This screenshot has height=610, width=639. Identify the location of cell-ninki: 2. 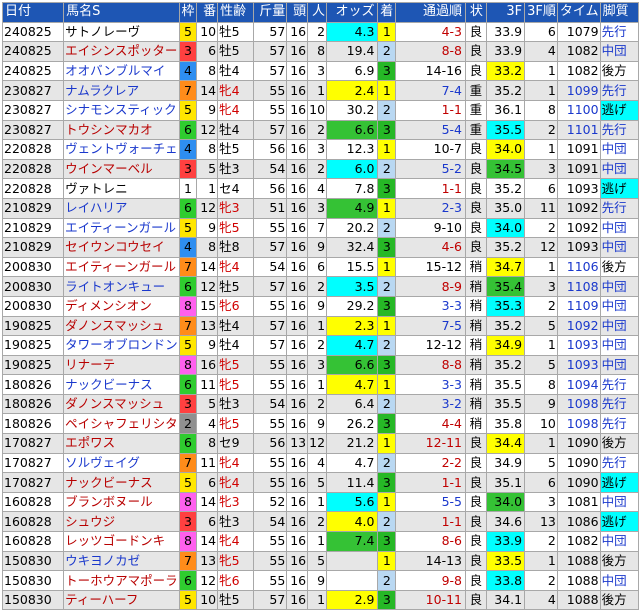
(317, 169).